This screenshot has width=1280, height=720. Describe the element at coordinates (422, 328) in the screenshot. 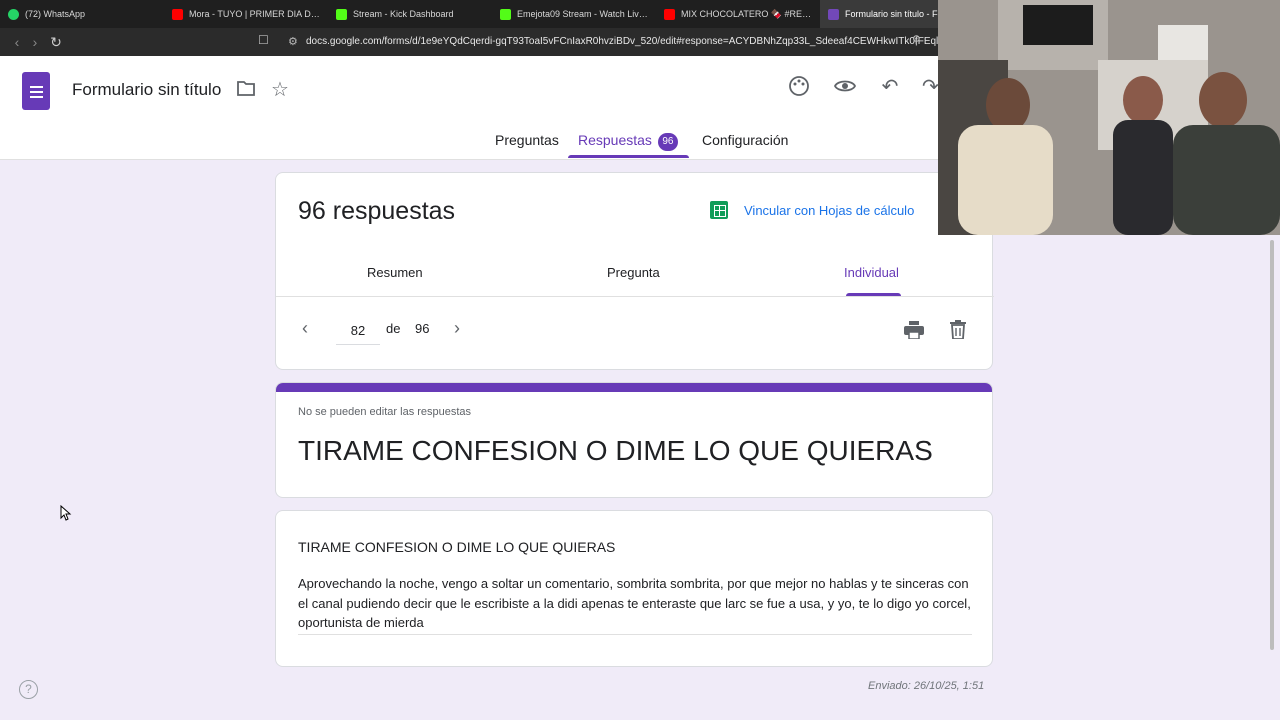

I see `pager-total: 96` at that location.